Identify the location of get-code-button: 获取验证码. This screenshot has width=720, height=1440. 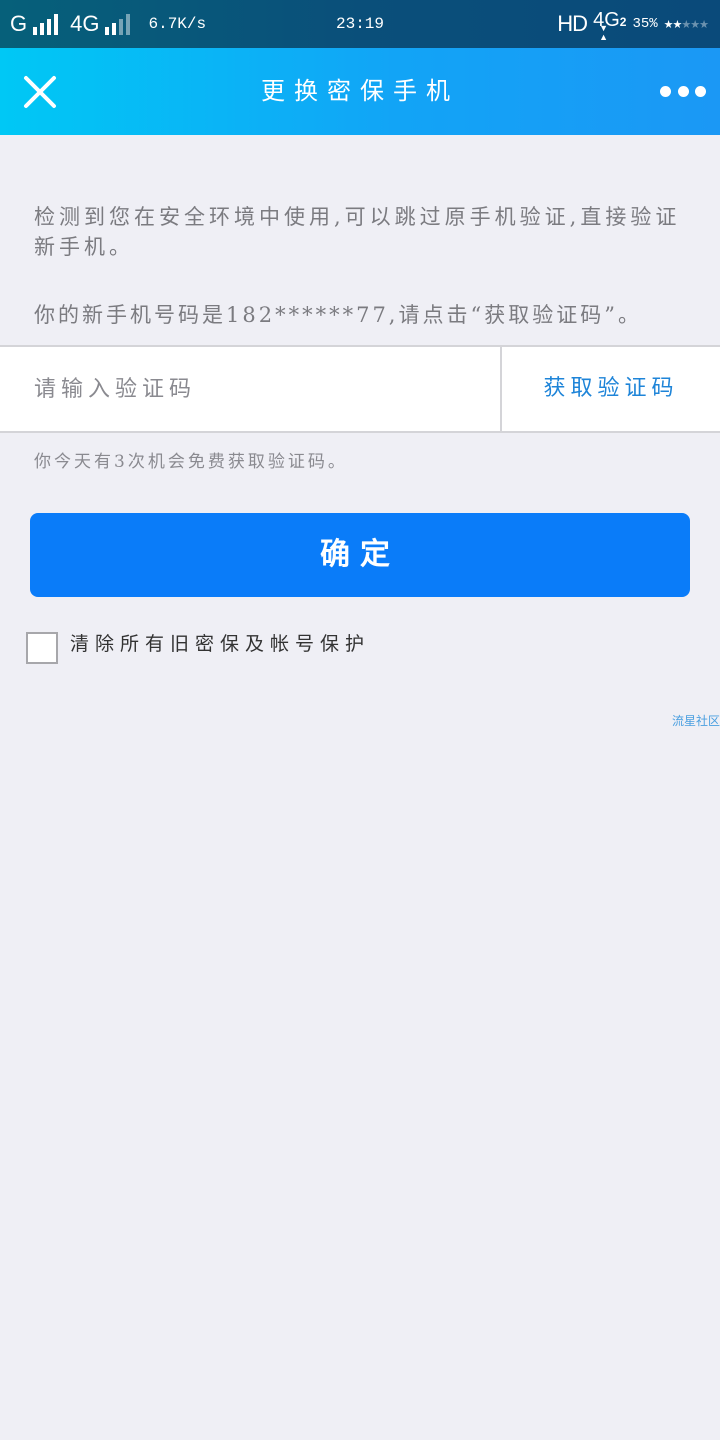
(611, 389).